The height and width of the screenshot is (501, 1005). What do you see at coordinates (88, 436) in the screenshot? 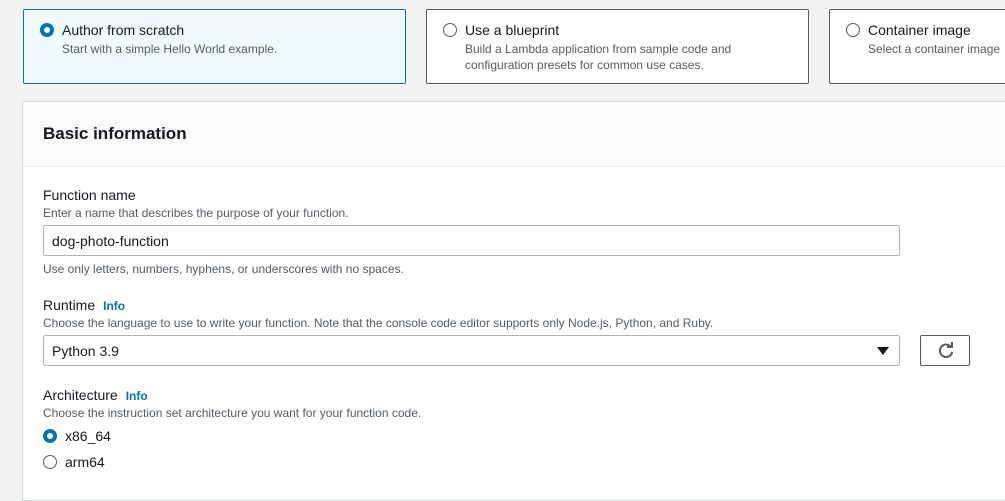
I see `radio-label: x86_64` at bounding box center [88, 436].